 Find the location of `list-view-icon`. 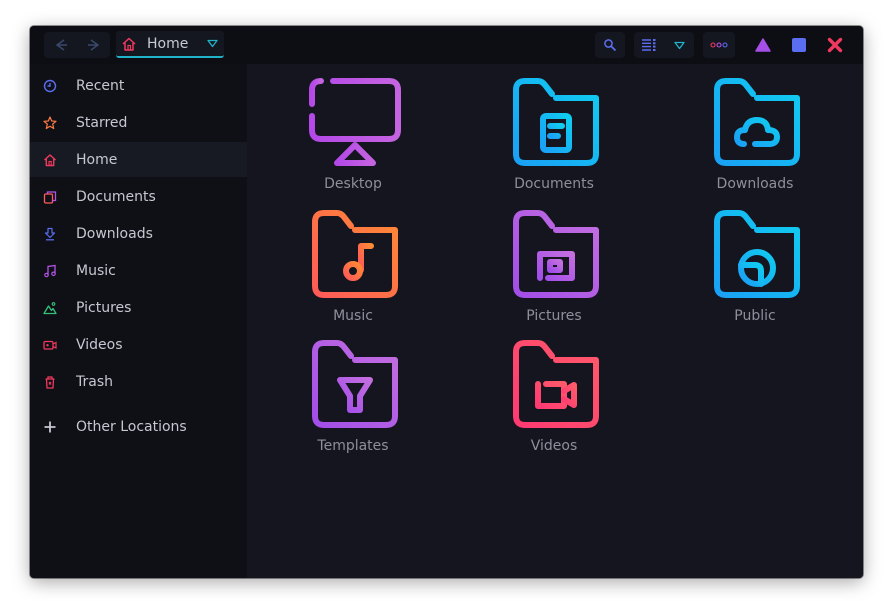

list-view-icon is located at coordinates (649, 45).